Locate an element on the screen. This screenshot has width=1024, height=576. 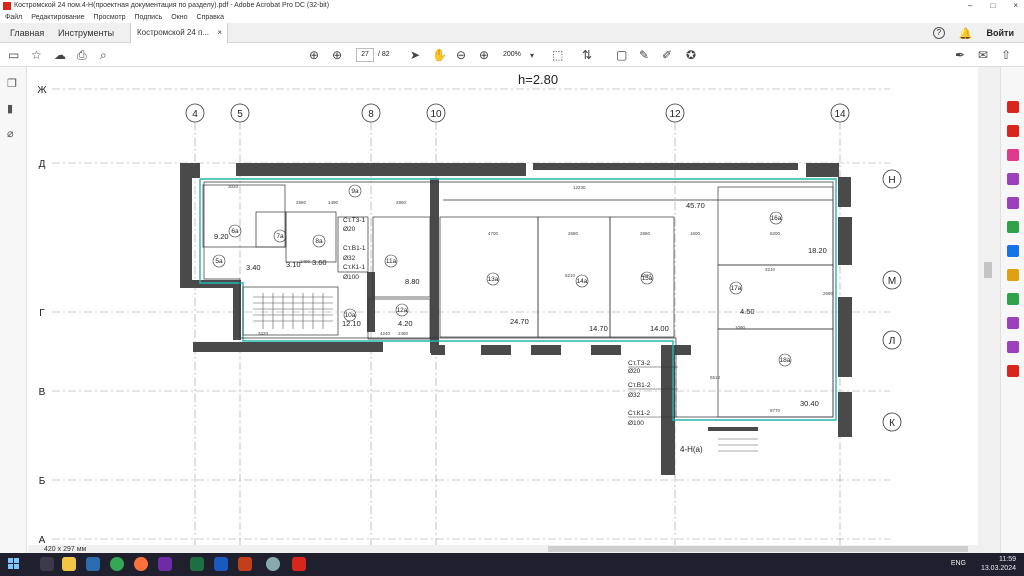
axis-row-g: Г is located at coordinates (42, 313).